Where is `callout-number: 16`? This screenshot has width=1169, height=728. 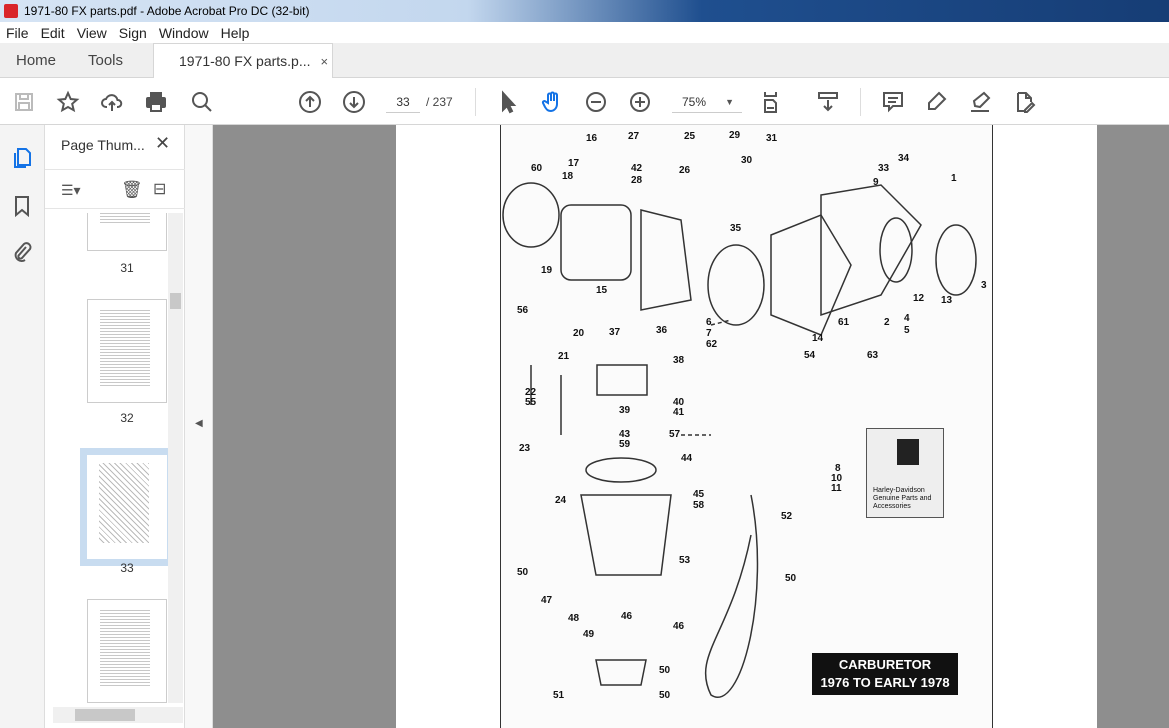
callout-number: 16 is located at coordinates (592, 138).